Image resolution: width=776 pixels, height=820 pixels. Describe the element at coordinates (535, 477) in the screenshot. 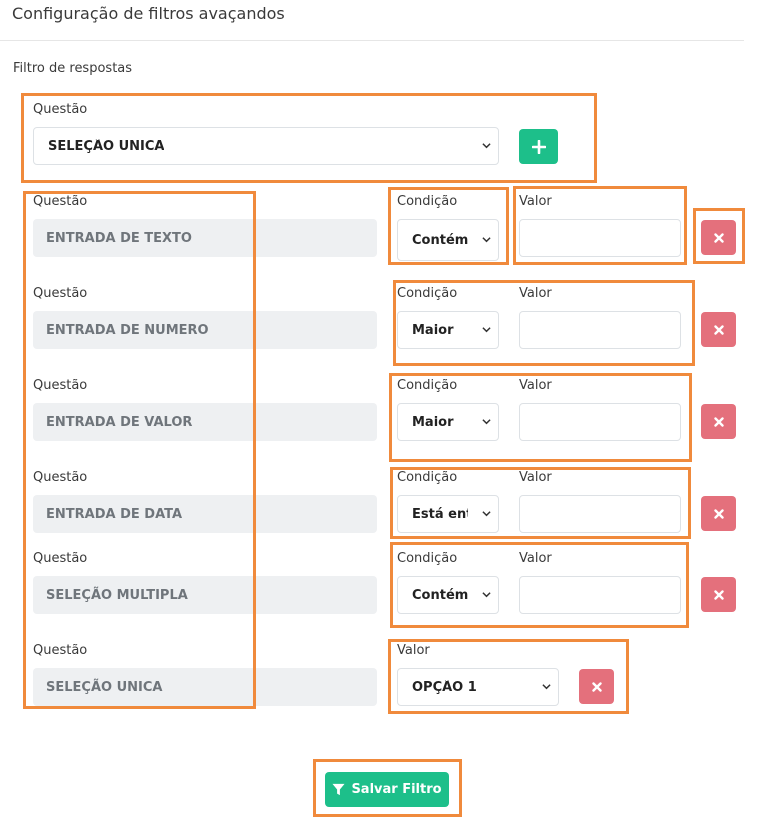

I see `row-4-value-label: Valor` at that location.